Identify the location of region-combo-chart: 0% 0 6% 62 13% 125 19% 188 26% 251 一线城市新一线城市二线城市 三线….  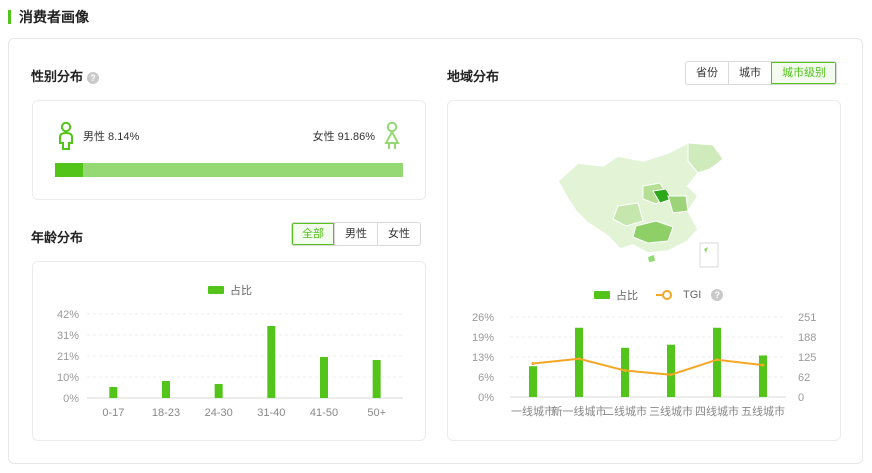
(644, 365).